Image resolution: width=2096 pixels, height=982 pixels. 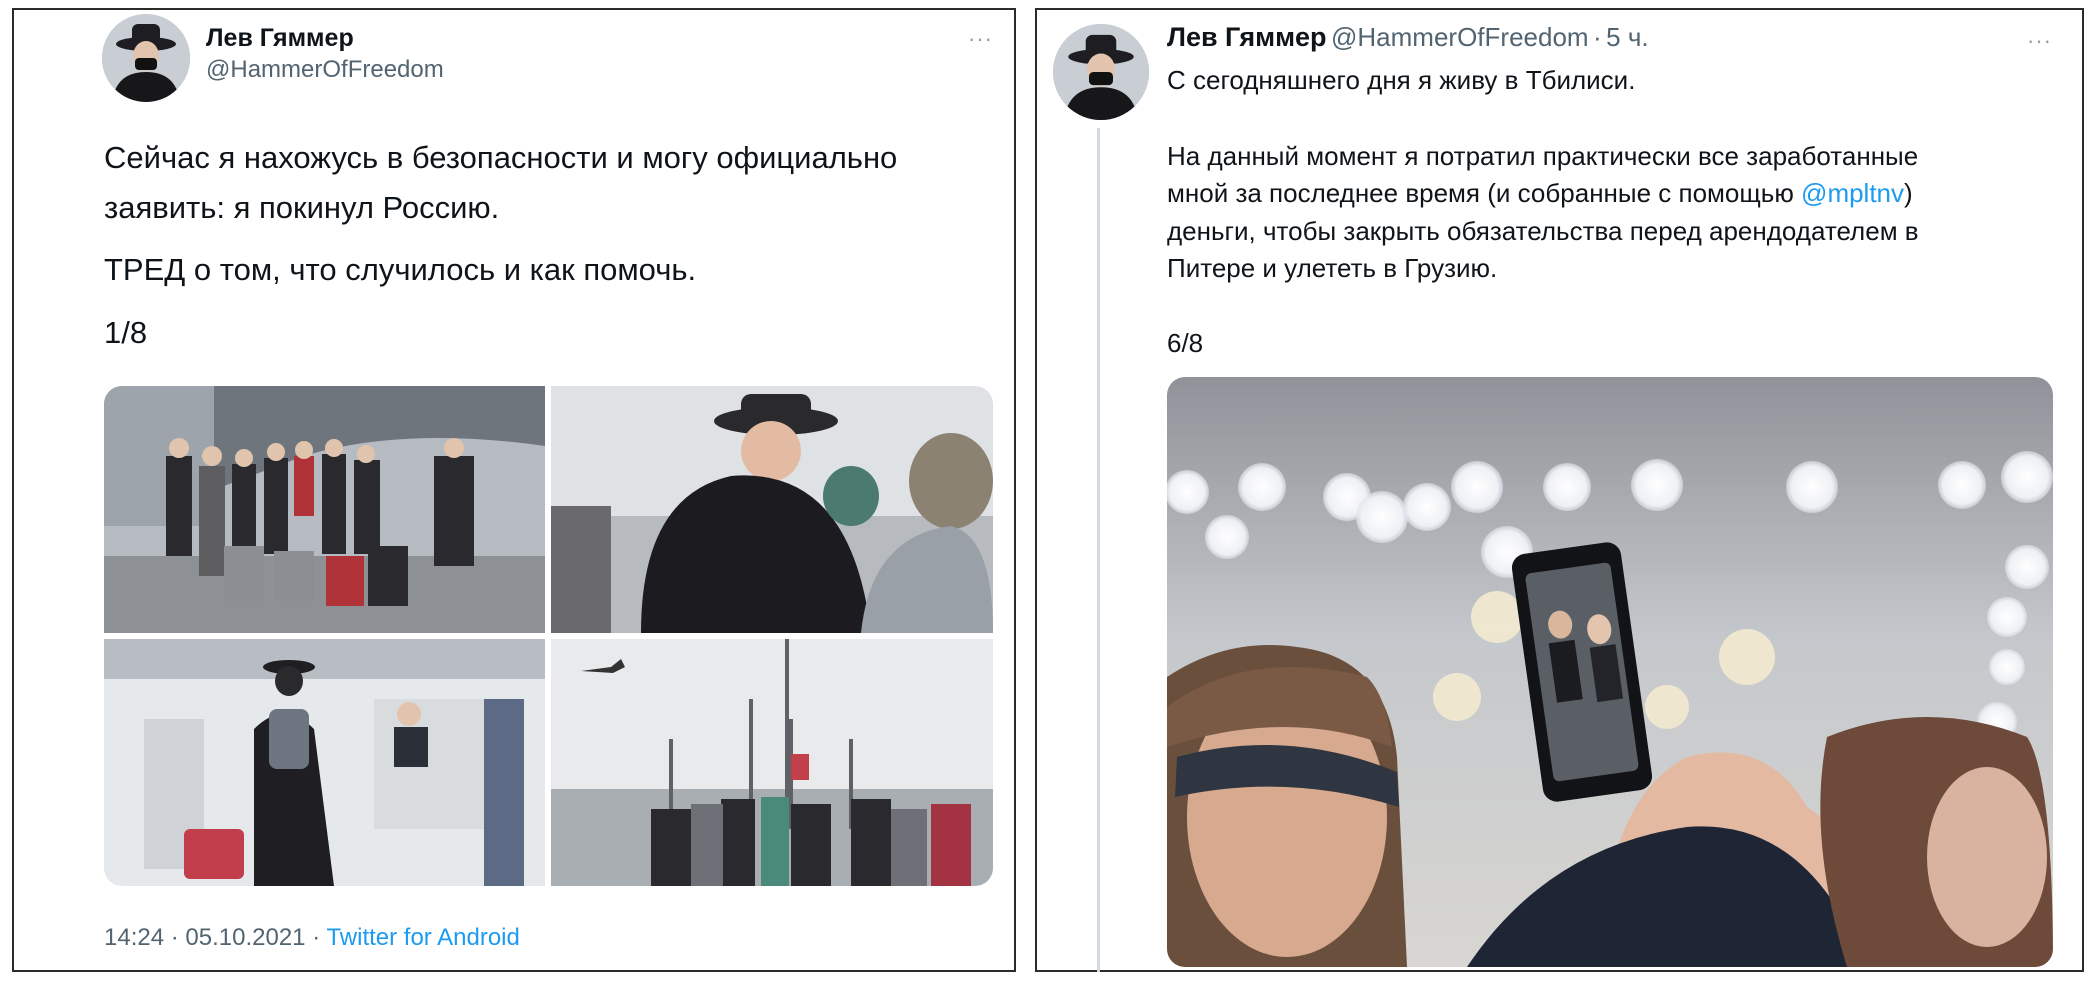 What do you see at coordinates (1332, 268) in the screenshot?
I see `tweet-text-line-5: Питере и улететь в Грузию.` at bounding box center [1332, 268].